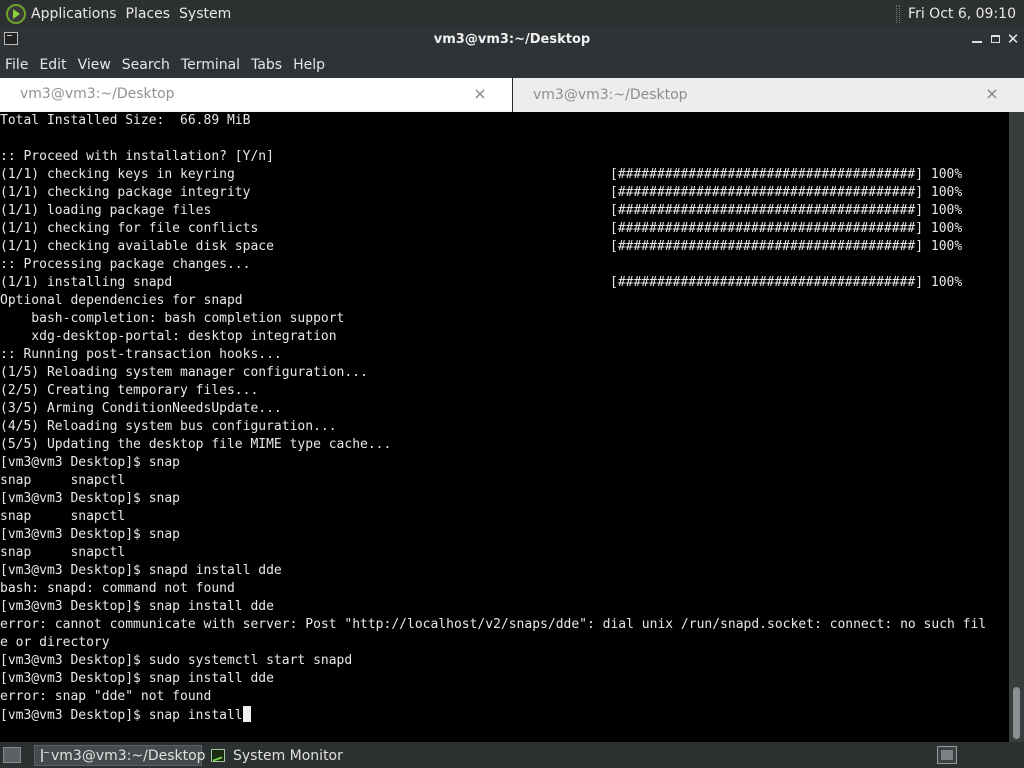 The height and width of the screenshot is (768, 1024). Describe the element at coordinates (141, 570) in the screenshot. I see `terminal-line-text: [vm3@vm3 Desktop]$ snapd install dde` at that location.